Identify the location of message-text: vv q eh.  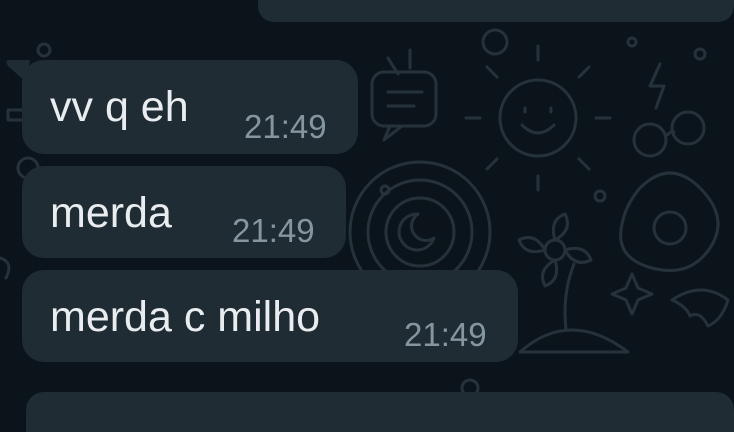
(119, 107).